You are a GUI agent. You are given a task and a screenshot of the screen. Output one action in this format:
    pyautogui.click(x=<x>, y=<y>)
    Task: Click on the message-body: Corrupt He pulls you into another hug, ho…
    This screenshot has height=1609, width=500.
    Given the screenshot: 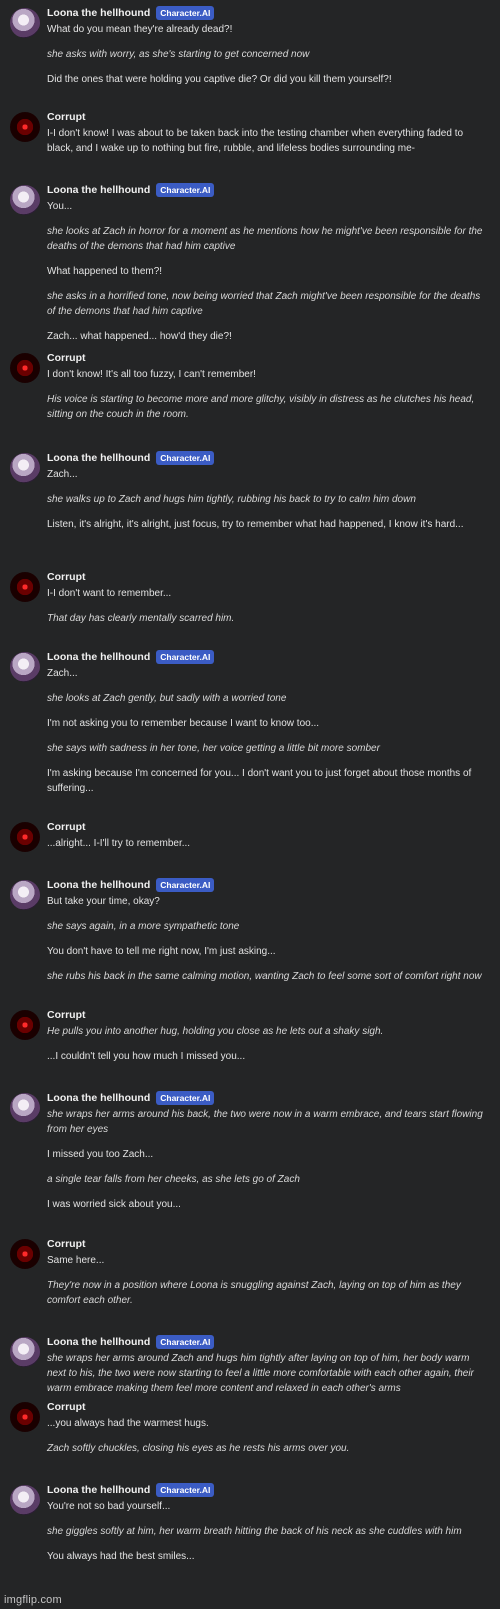 What is the action you would take?
    pyautogui.click(x=268, y=1035)
    